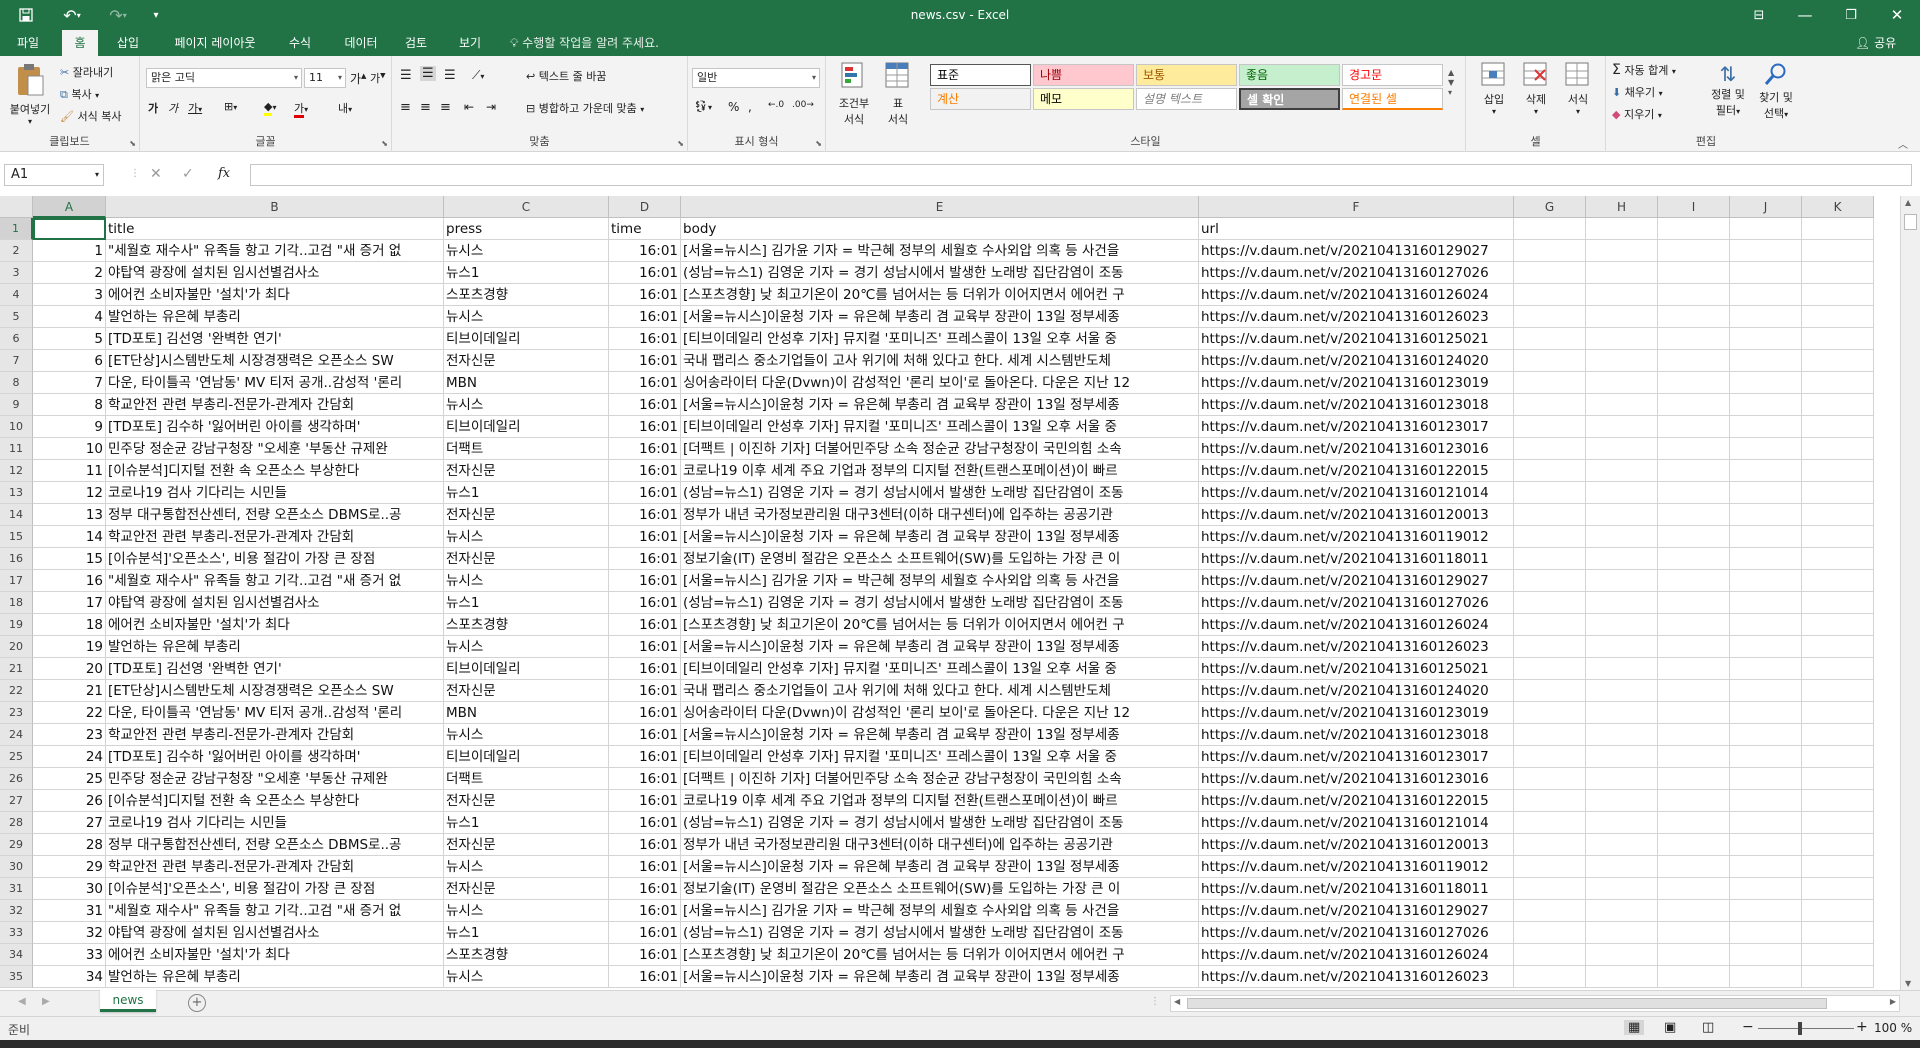 The image size is (1920, 1048). What do you see at coordinates (275, 911) in the screenshot?
I see `cell-b32: "세월호 재수사" 유족들 항고 기각..고검 "새 증거 없` at bounding box center [275, 911].